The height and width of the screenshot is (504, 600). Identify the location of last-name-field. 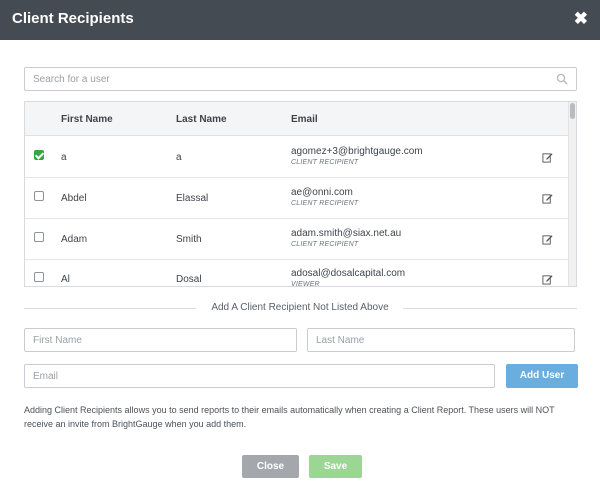
(441, 340).